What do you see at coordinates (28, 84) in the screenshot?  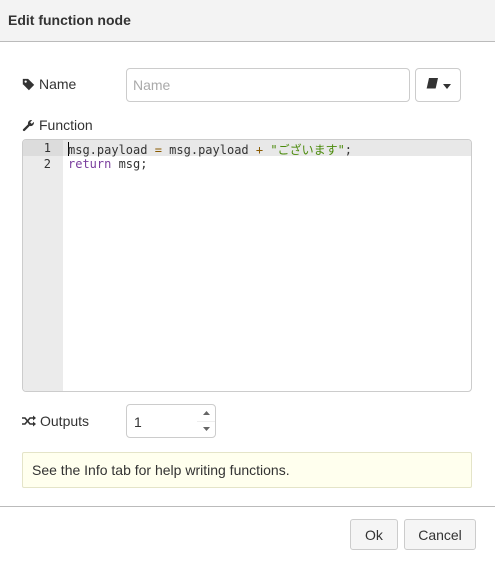 I see `tag-icon` at bounding box center [28, 84].